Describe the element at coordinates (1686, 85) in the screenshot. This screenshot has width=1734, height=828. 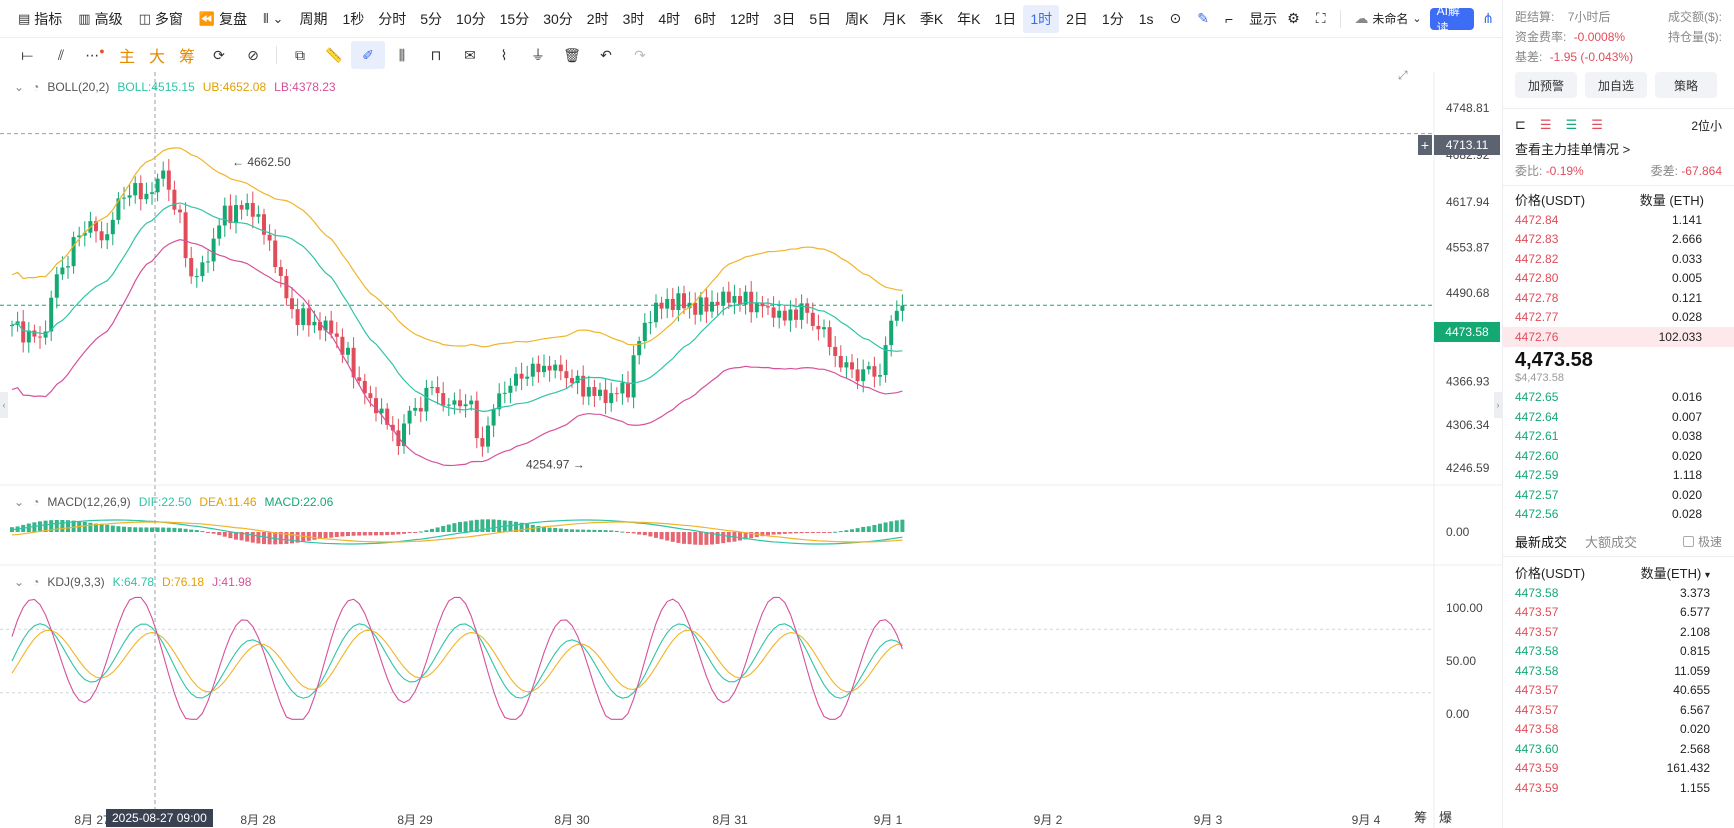
I see `strategy-button: 策略` at that location.